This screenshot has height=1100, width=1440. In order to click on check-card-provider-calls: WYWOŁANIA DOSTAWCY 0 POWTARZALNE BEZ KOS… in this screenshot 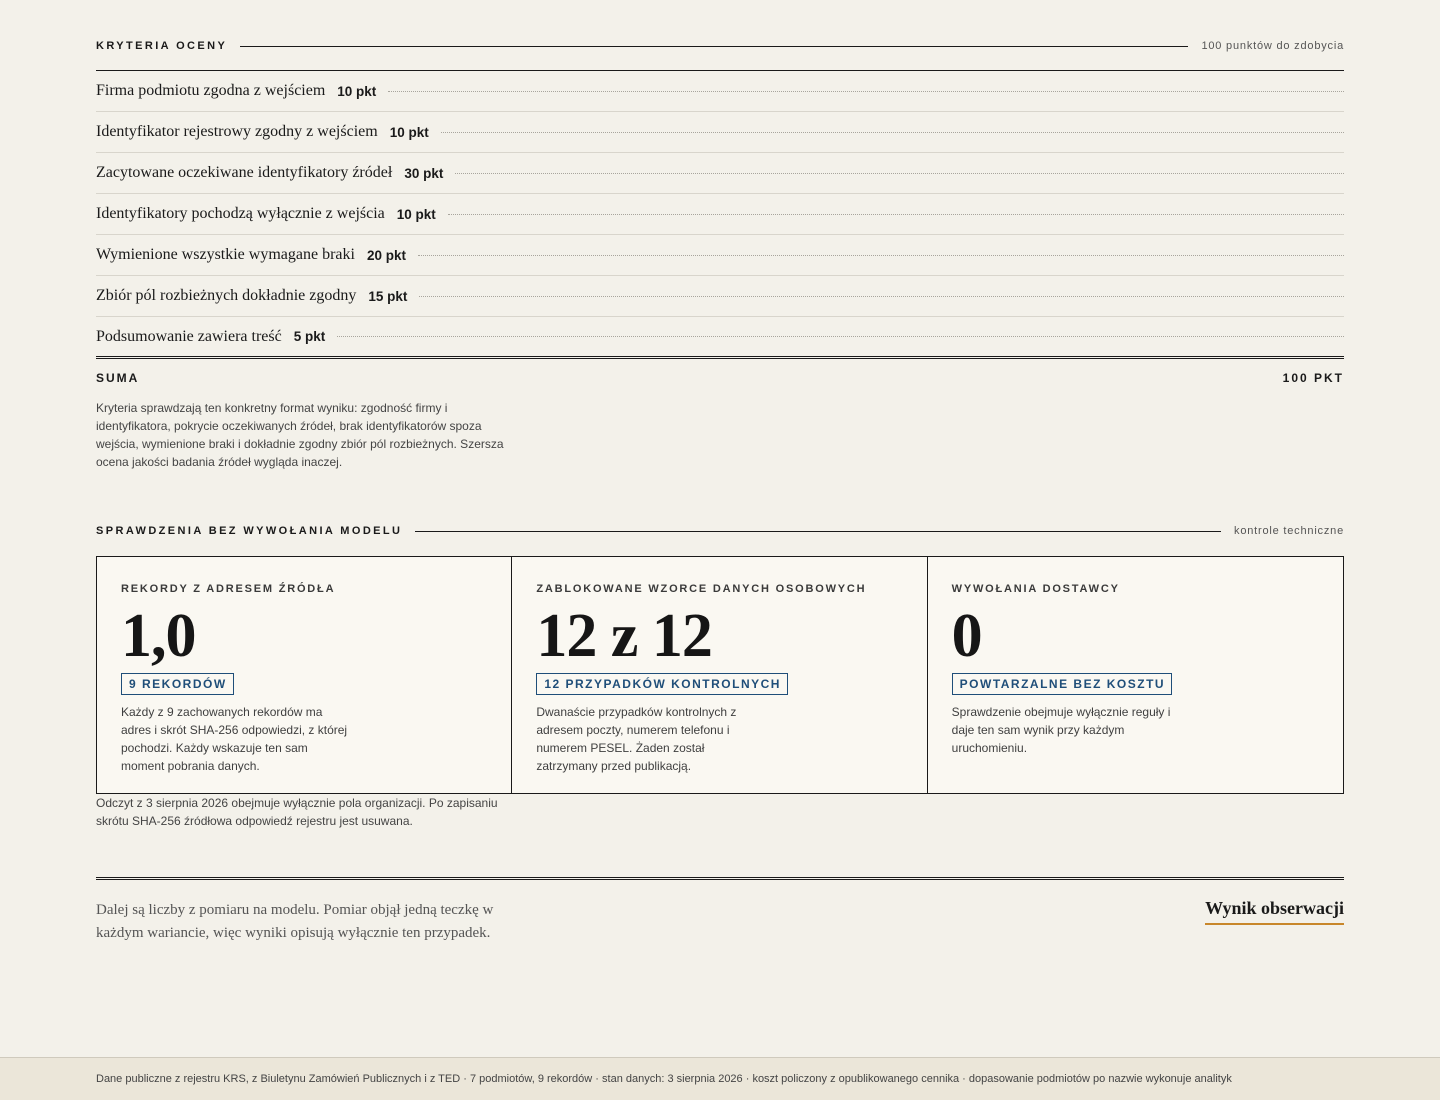, I will do `click(1135, 675)`.